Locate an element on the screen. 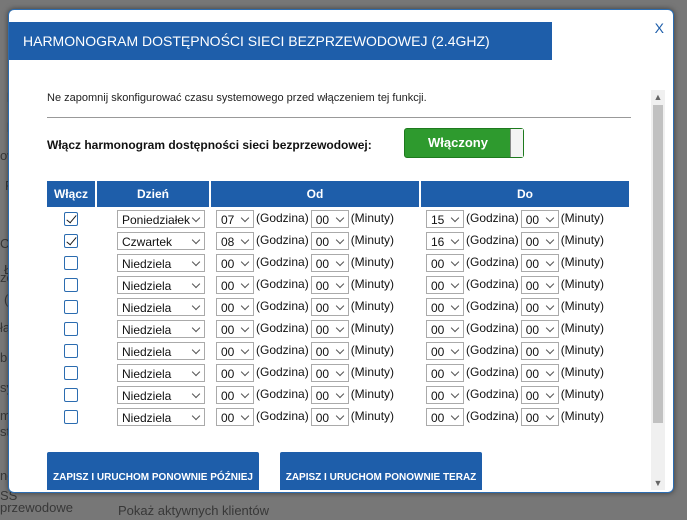 The width and height of the screenshot is (687, 520). from-hour-select: 08 is located at coordinates (235, 241).